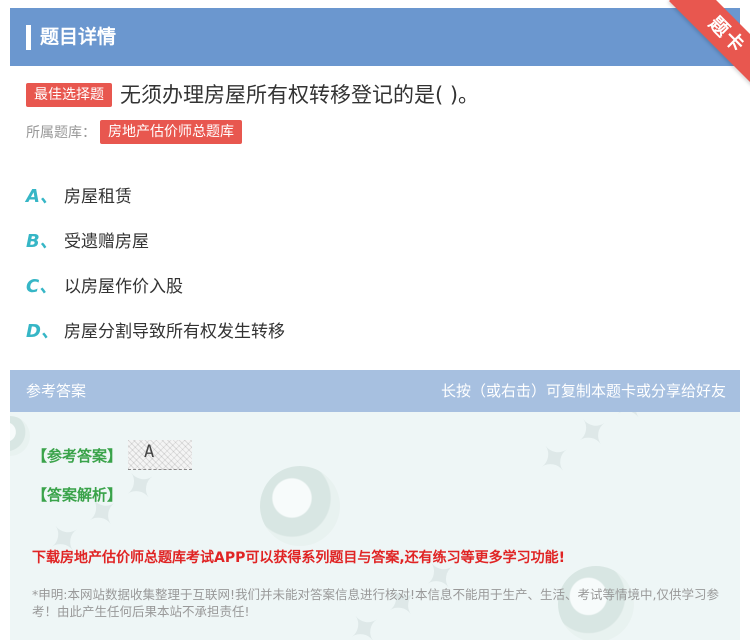  I want to click on share-hint: 长按（或右击）可复制本题卡或分享给好友, so click(583, 391).